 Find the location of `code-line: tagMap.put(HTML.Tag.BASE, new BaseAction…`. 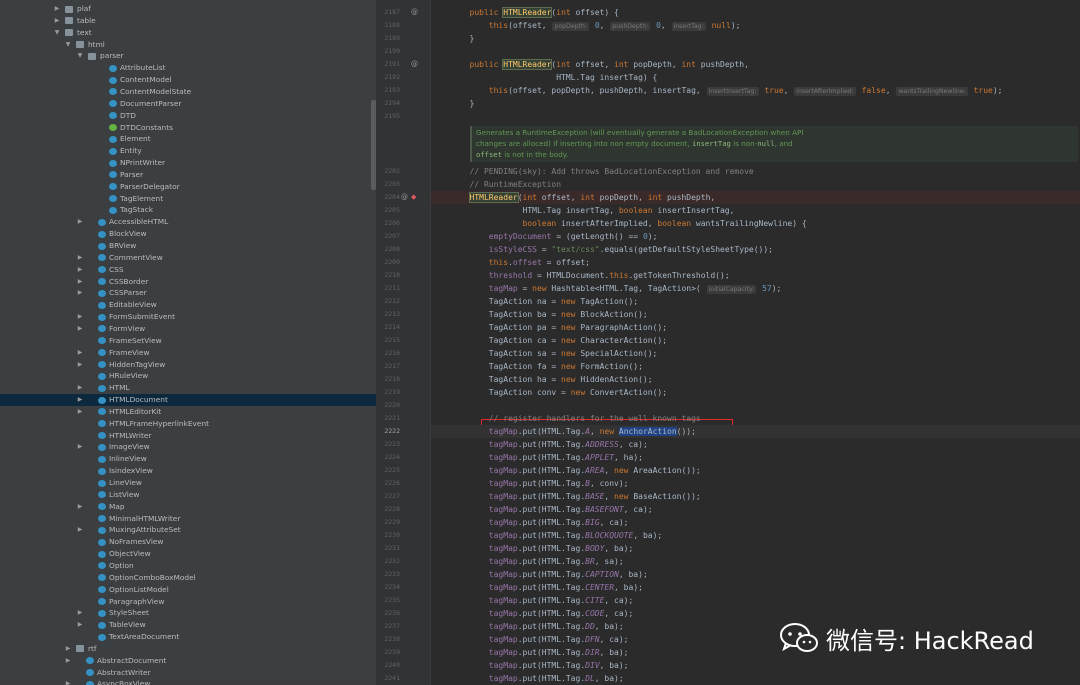

code-line: tagMap.put(HTML.Tag.BASE, new BaseAction… is located at coordinates (755, 496).